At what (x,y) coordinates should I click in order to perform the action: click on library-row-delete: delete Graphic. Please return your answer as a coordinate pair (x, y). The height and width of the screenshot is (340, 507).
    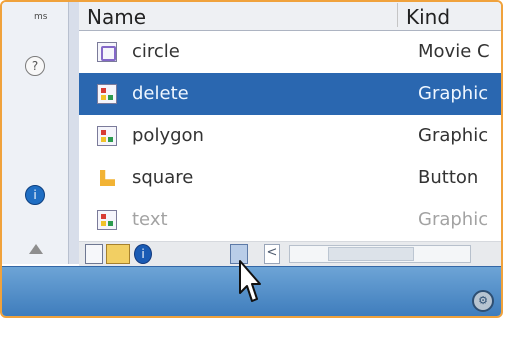
    Looking at the image, I should click on (290, 94).